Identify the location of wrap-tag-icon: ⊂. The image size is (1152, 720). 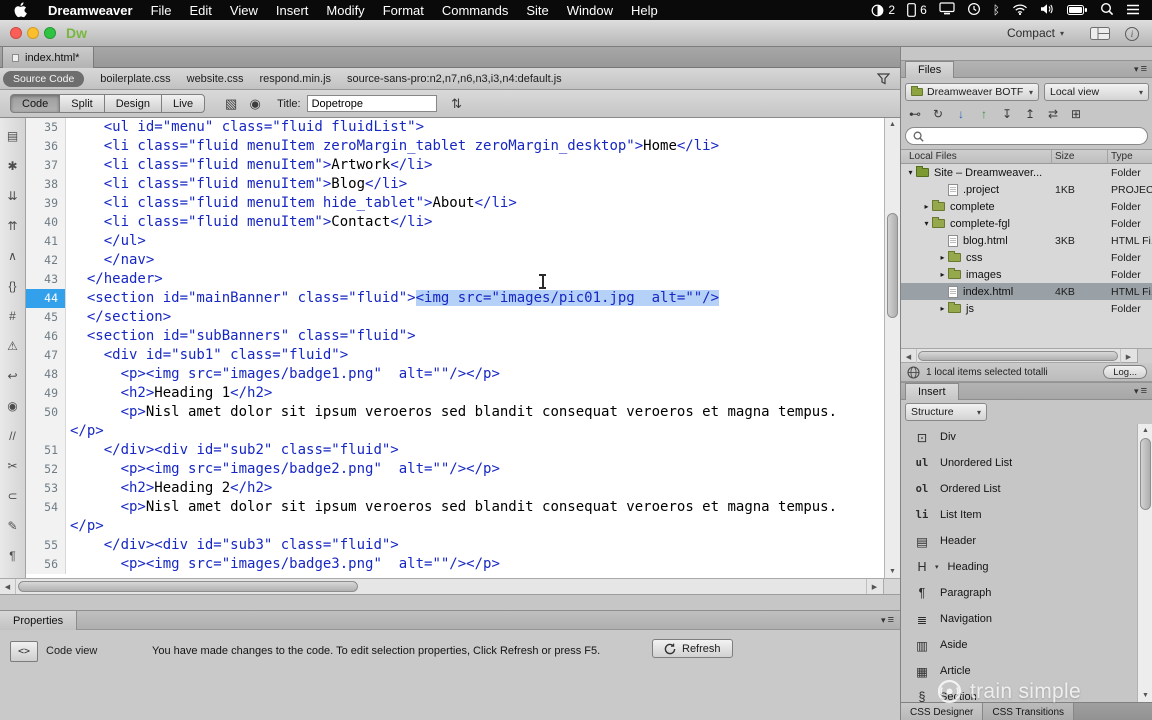
(13, 496).